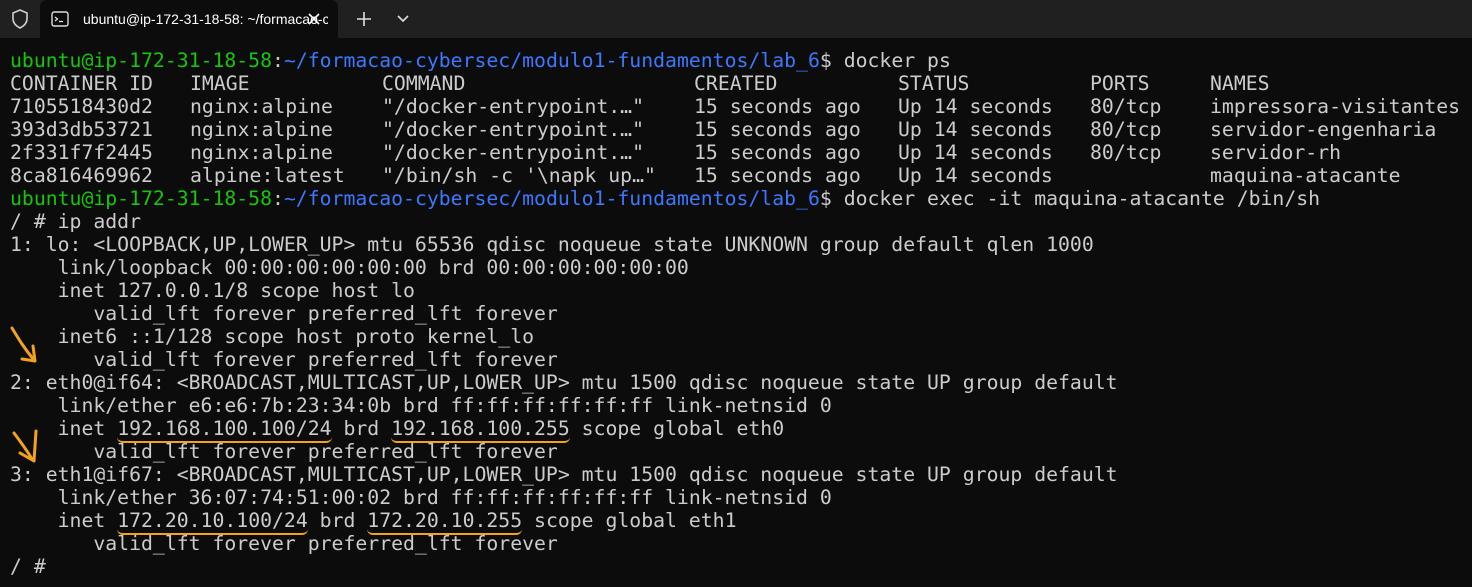 The height and width of the screenshot is (587, 1472). Describe the element at coordinates (1082, 198) in the screenshot. I see `command-text: docker exec -it maquina-atacante /bin/sh` at that location.